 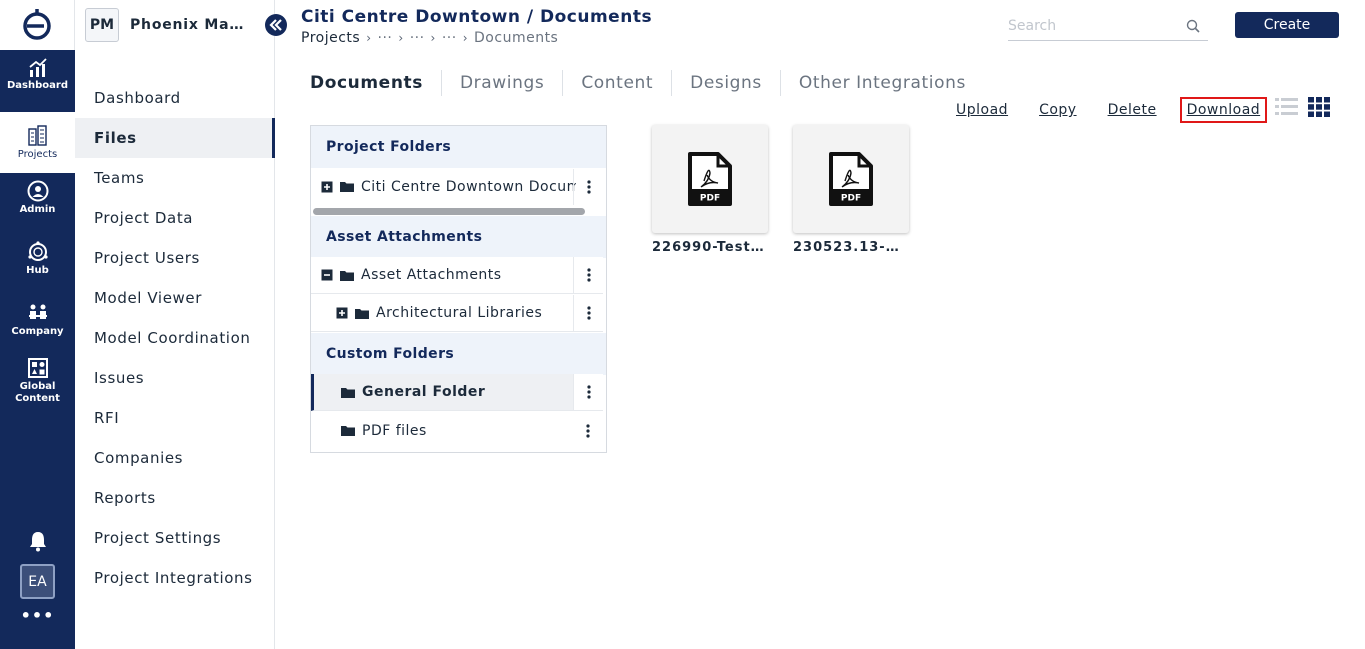 I want to click on rail-dashboard: Dashboard, so click(x=37, y=75).